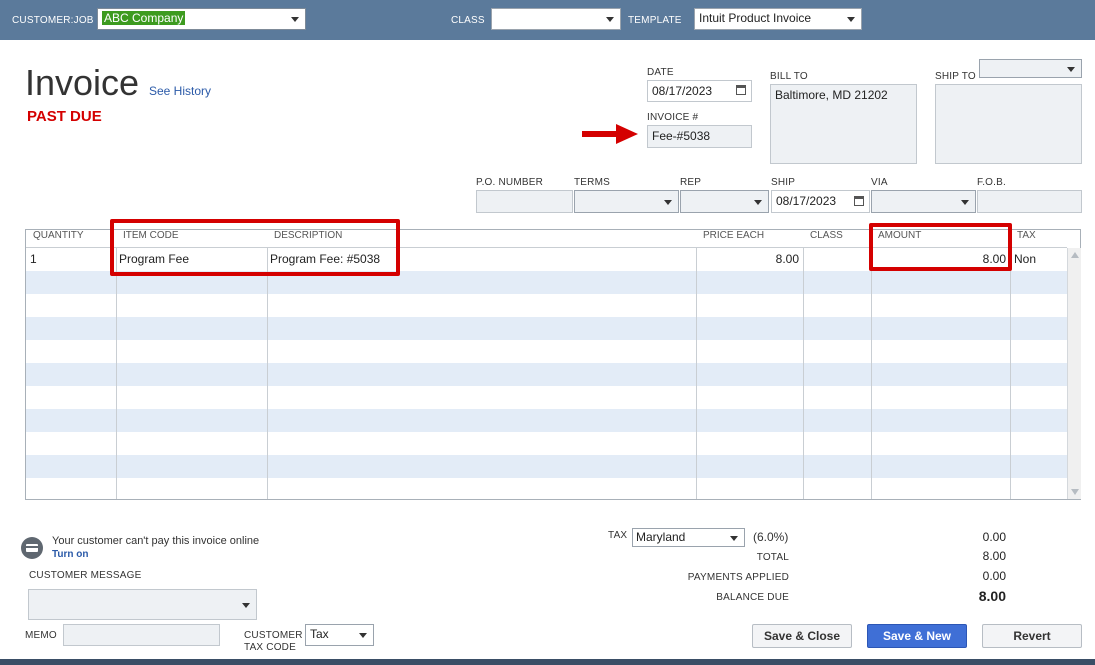 Image resolution: width=1095 pixels, height=665 pixels. Describe the element at coordinates (64, 116) in the screenshot. I see `past-due-status: PAST DUE` at that location.